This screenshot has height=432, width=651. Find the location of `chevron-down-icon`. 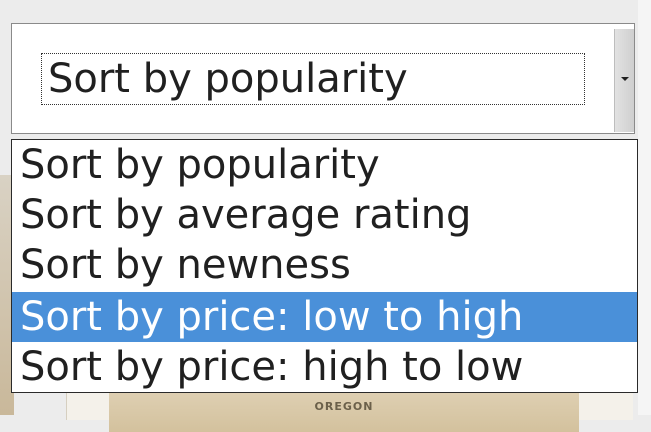

chevron-down-icon is located at coordinates (625, 79).